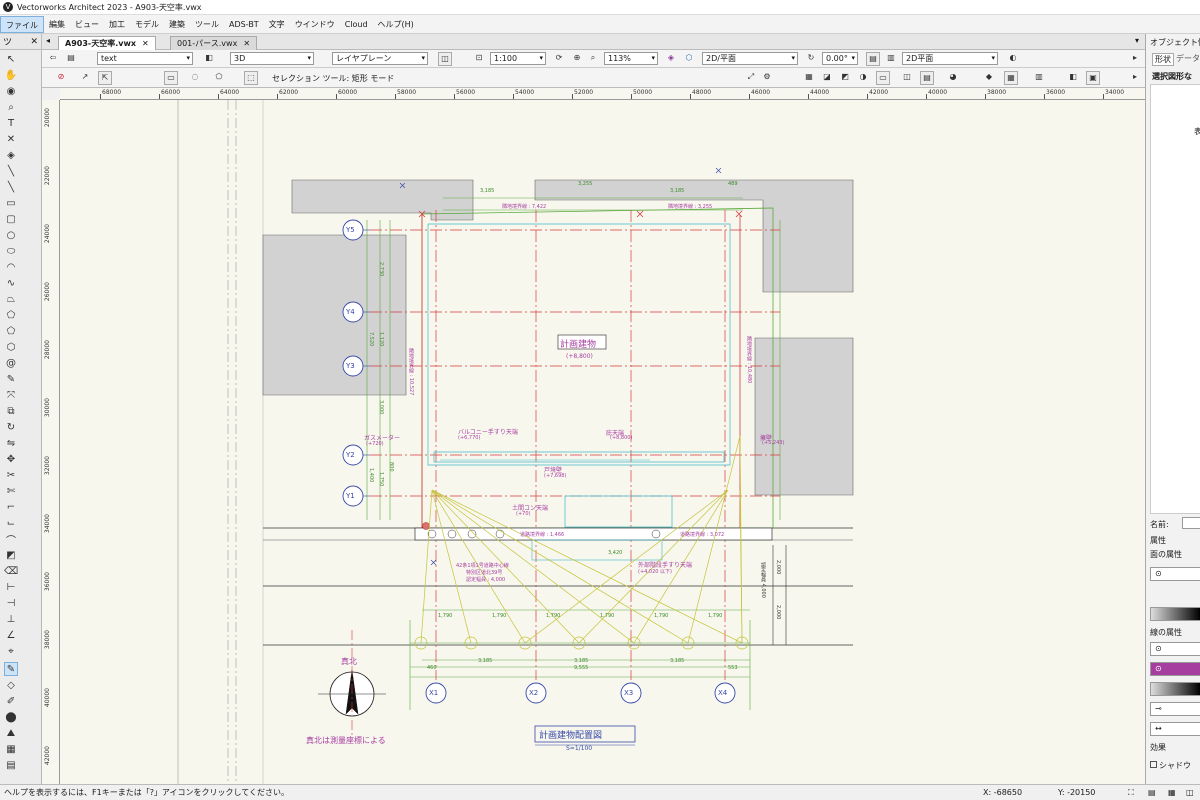 This screenshot has width=1200, height=800. What do you see at coordinates (147, 24) in the screenshot?
I see `menu-model: モデル` at bounding box center [147, 24].